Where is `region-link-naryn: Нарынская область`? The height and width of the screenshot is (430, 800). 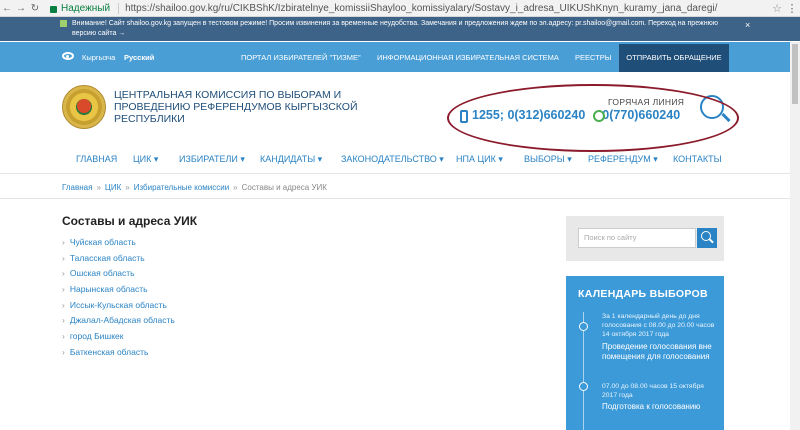
region-link-naryn: Нарынская область is located at coordinates (118, 292).